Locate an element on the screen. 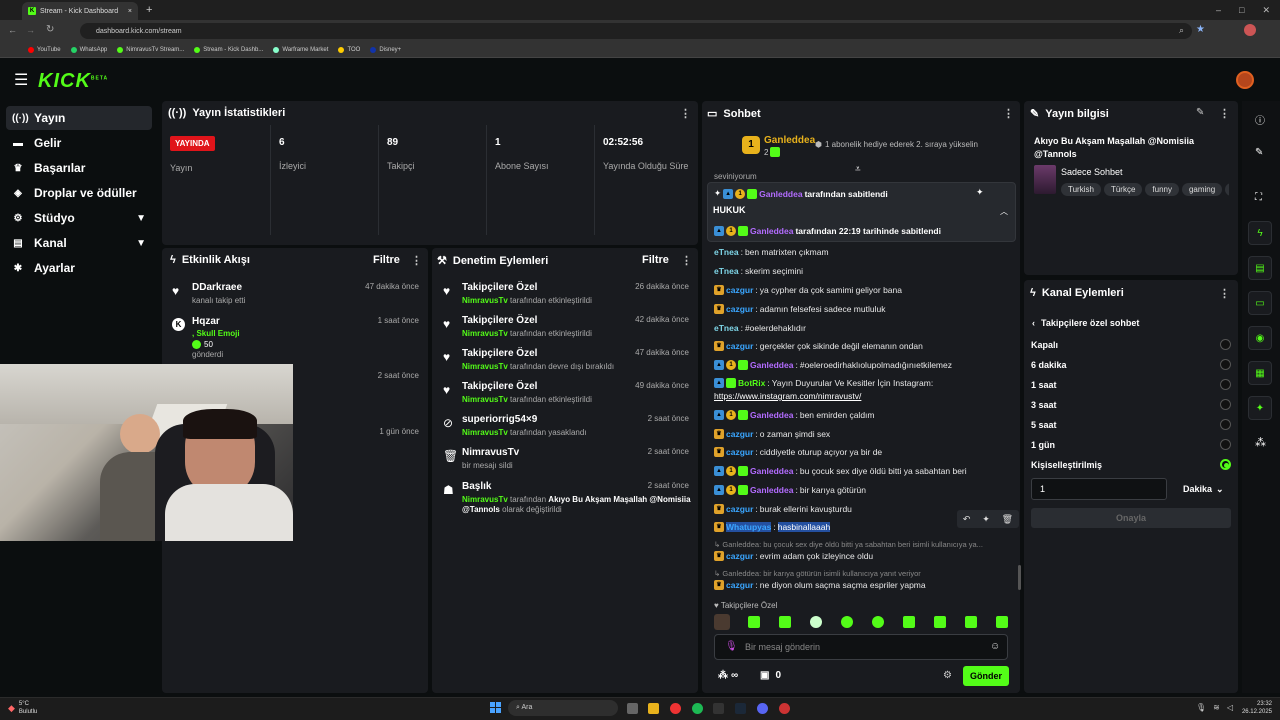 This screenshot has height=720, width=1280. browser-tab: K Stream - Kick Dashboard × is located at coordinates (80, 11).